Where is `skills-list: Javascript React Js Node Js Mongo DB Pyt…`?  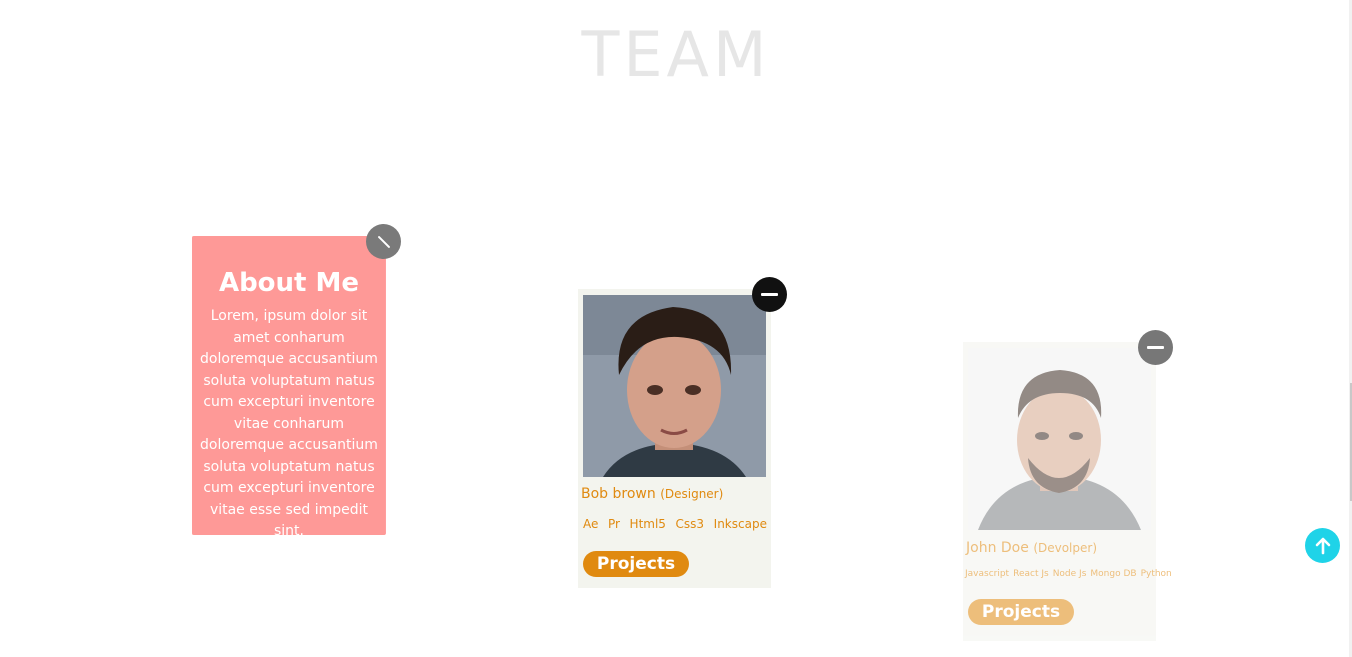
skills-list: Javascript React Js Node Js Mongo DB Pyt… is located at coordinates (1068, 574).